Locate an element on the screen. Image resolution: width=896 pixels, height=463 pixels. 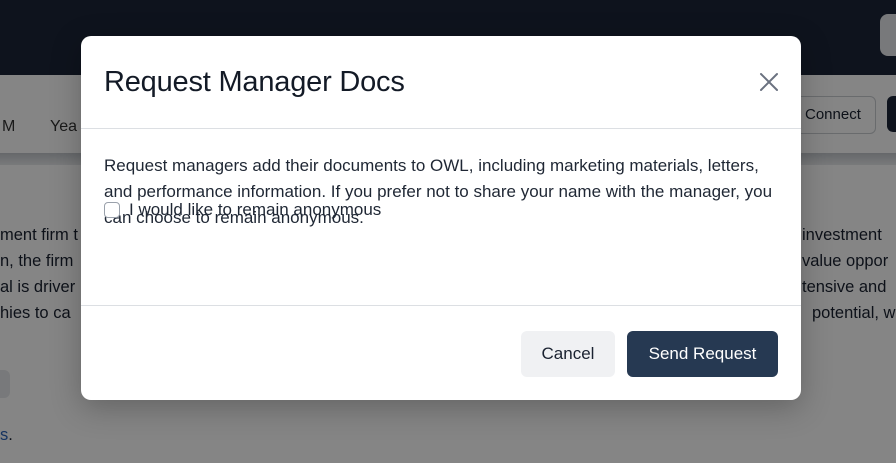
send-request-button: Send Request is located at coordinates (702, 354).